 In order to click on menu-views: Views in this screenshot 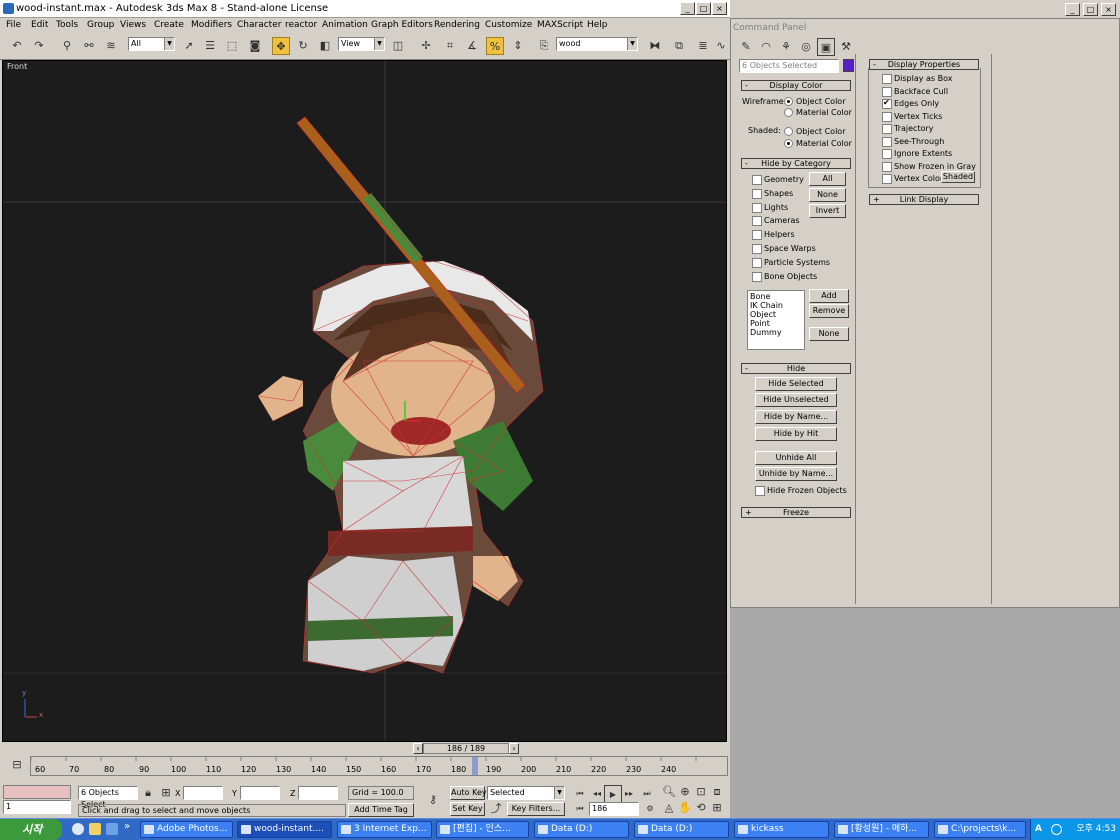, I will do `click(133, 25)`.